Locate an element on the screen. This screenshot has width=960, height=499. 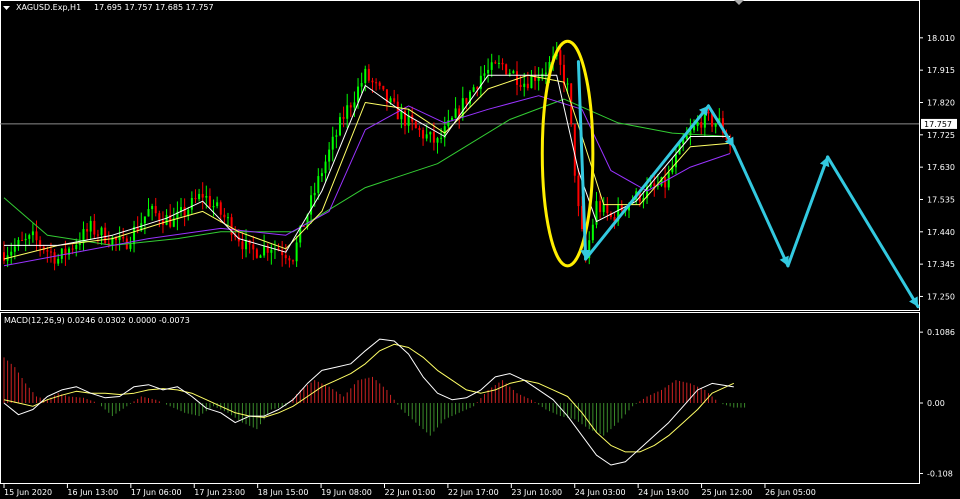
price-tick-label: 17.440 is located at coordinates (941, 232).